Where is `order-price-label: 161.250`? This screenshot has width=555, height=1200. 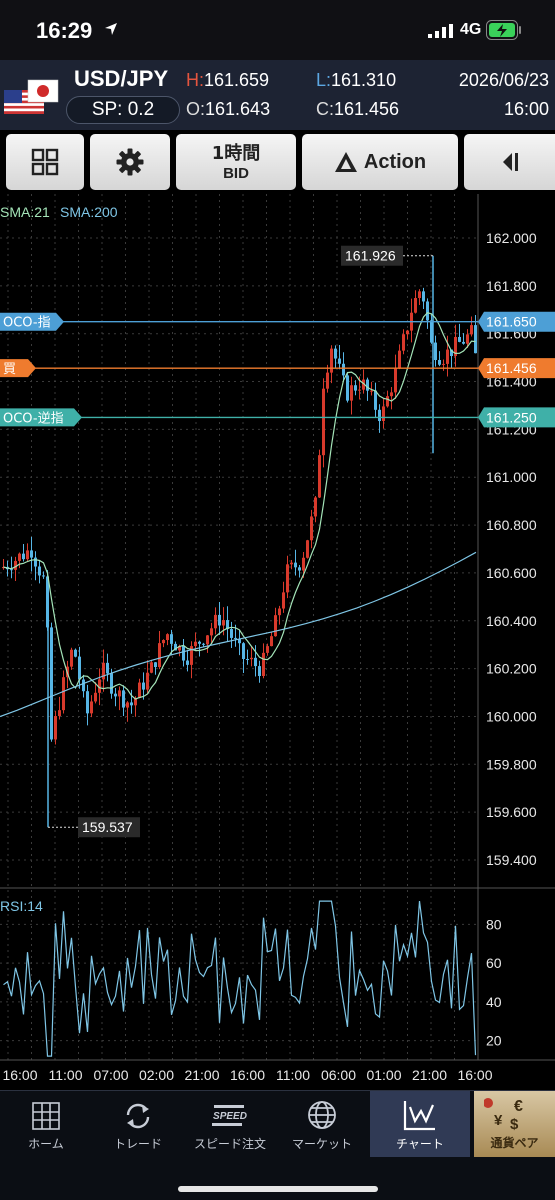 order-price-label: 161.250 is located at coordinates (511, 417).